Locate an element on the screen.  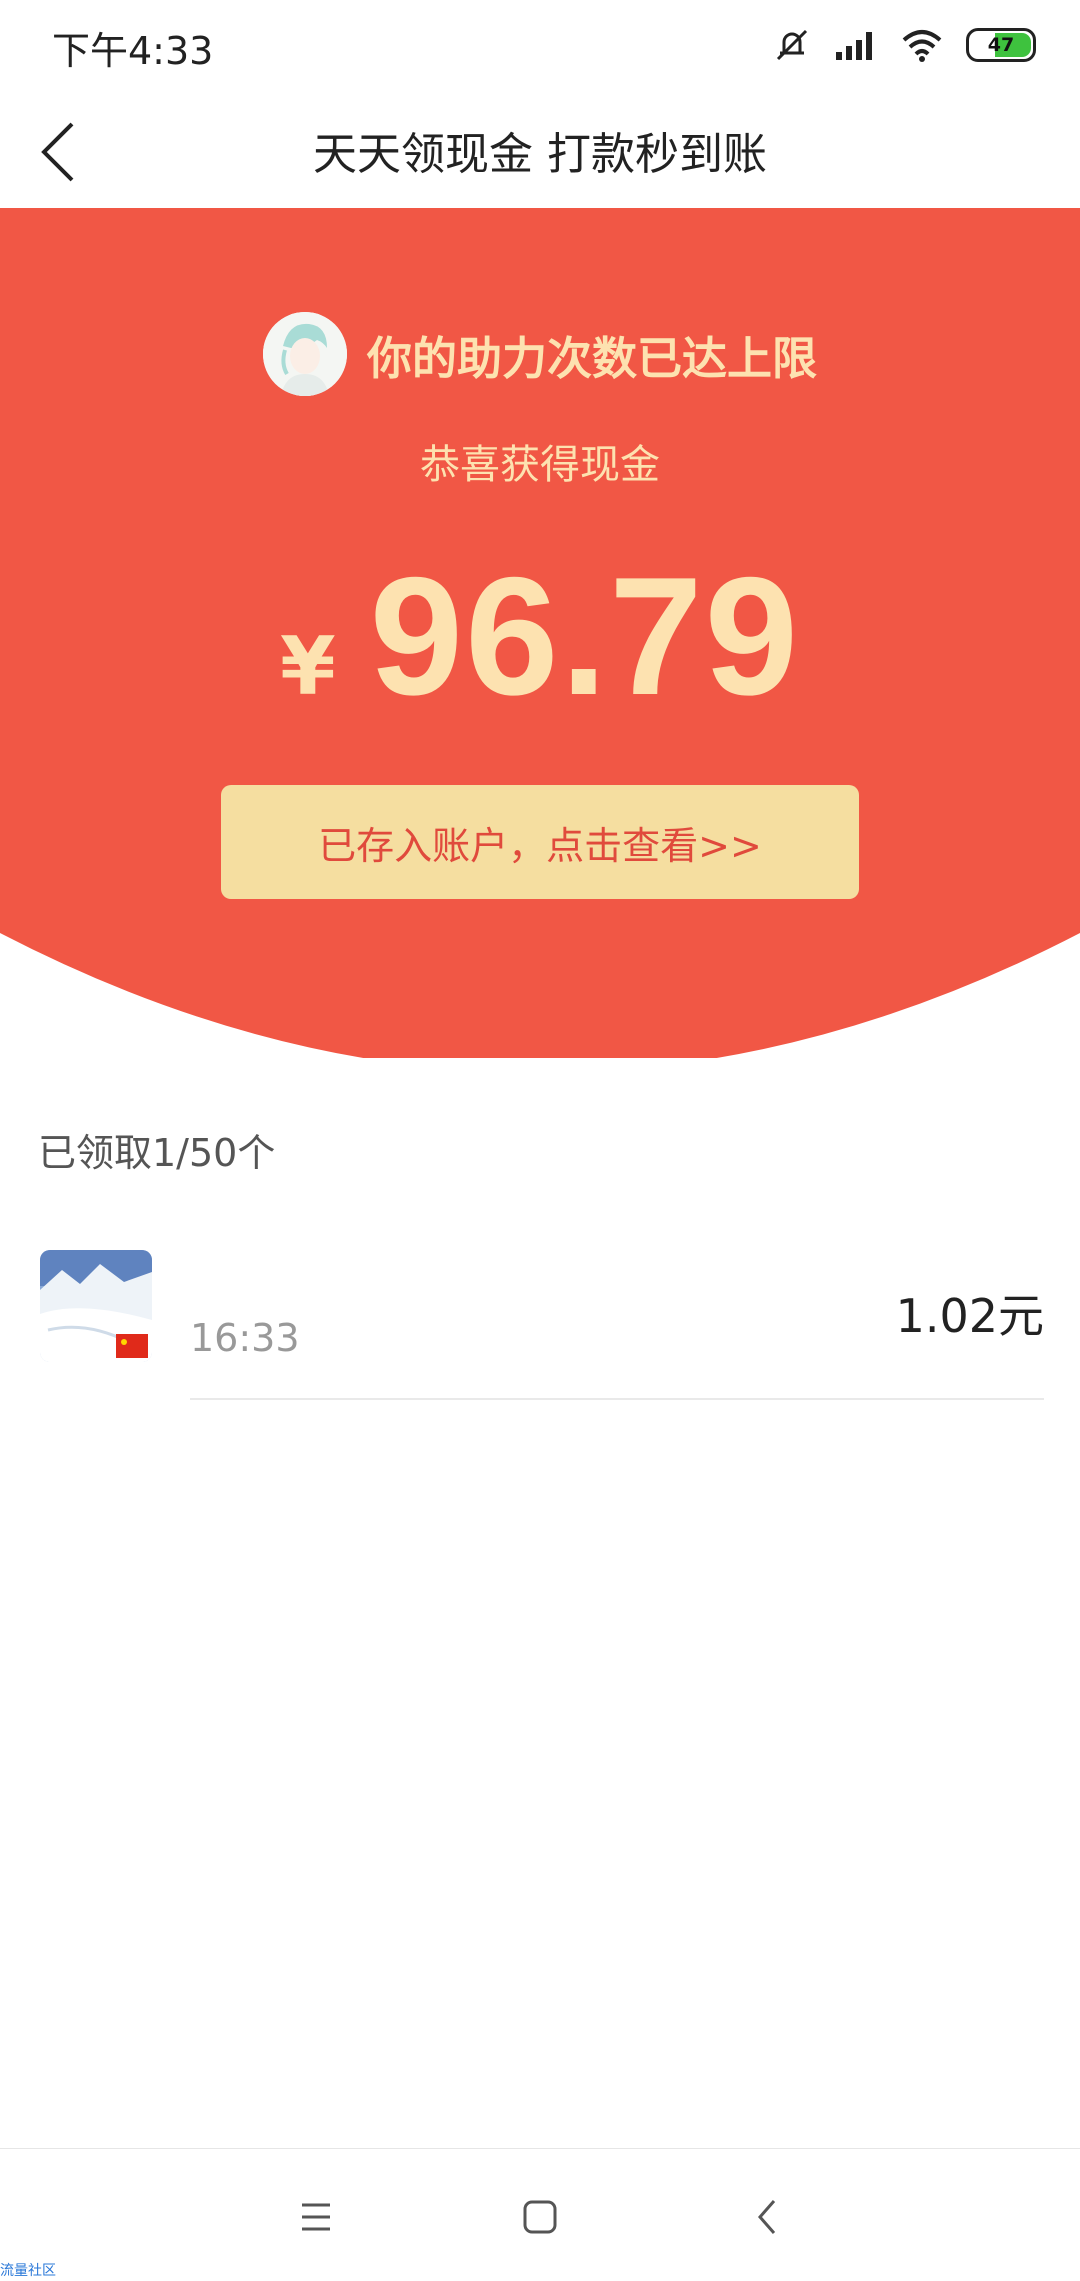
nav-bar: 天天领现金 打款秒到账 is located at coordinates (540, 149).